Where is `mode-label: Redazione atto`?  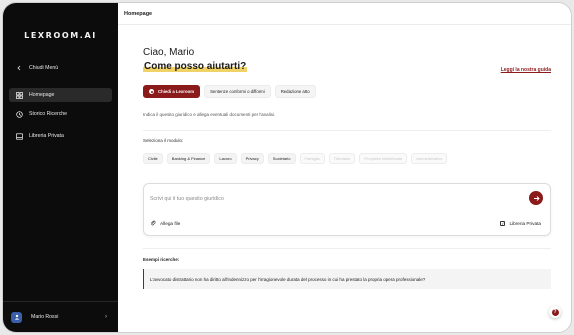
mode-label: Redazione atto is located at coordinates (295, 91).